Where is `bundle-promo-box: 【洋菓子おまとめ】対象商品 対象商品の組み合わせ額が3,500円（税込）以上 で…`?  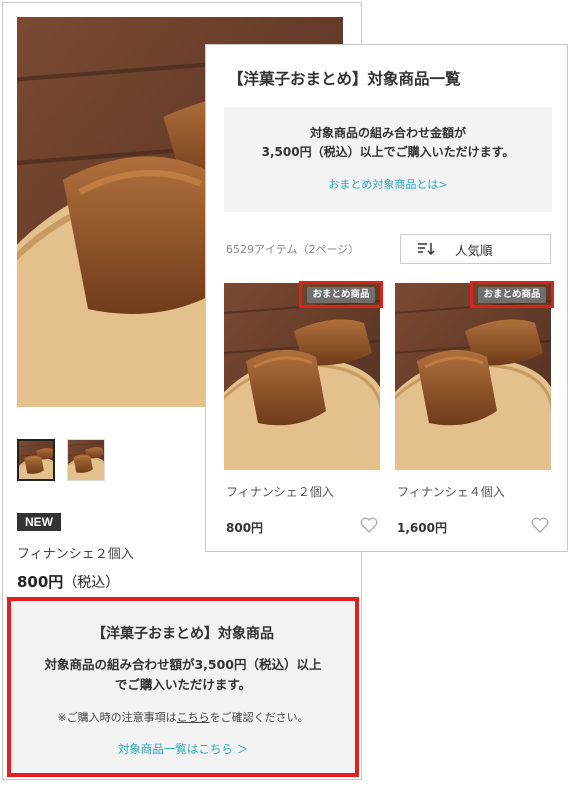
bundle-promo-box: 【洋菓子おまとめ】対象商品 対象商品の組み合わせ額が3,500円（税込）以上 で… is located at coordinates (183, 687).